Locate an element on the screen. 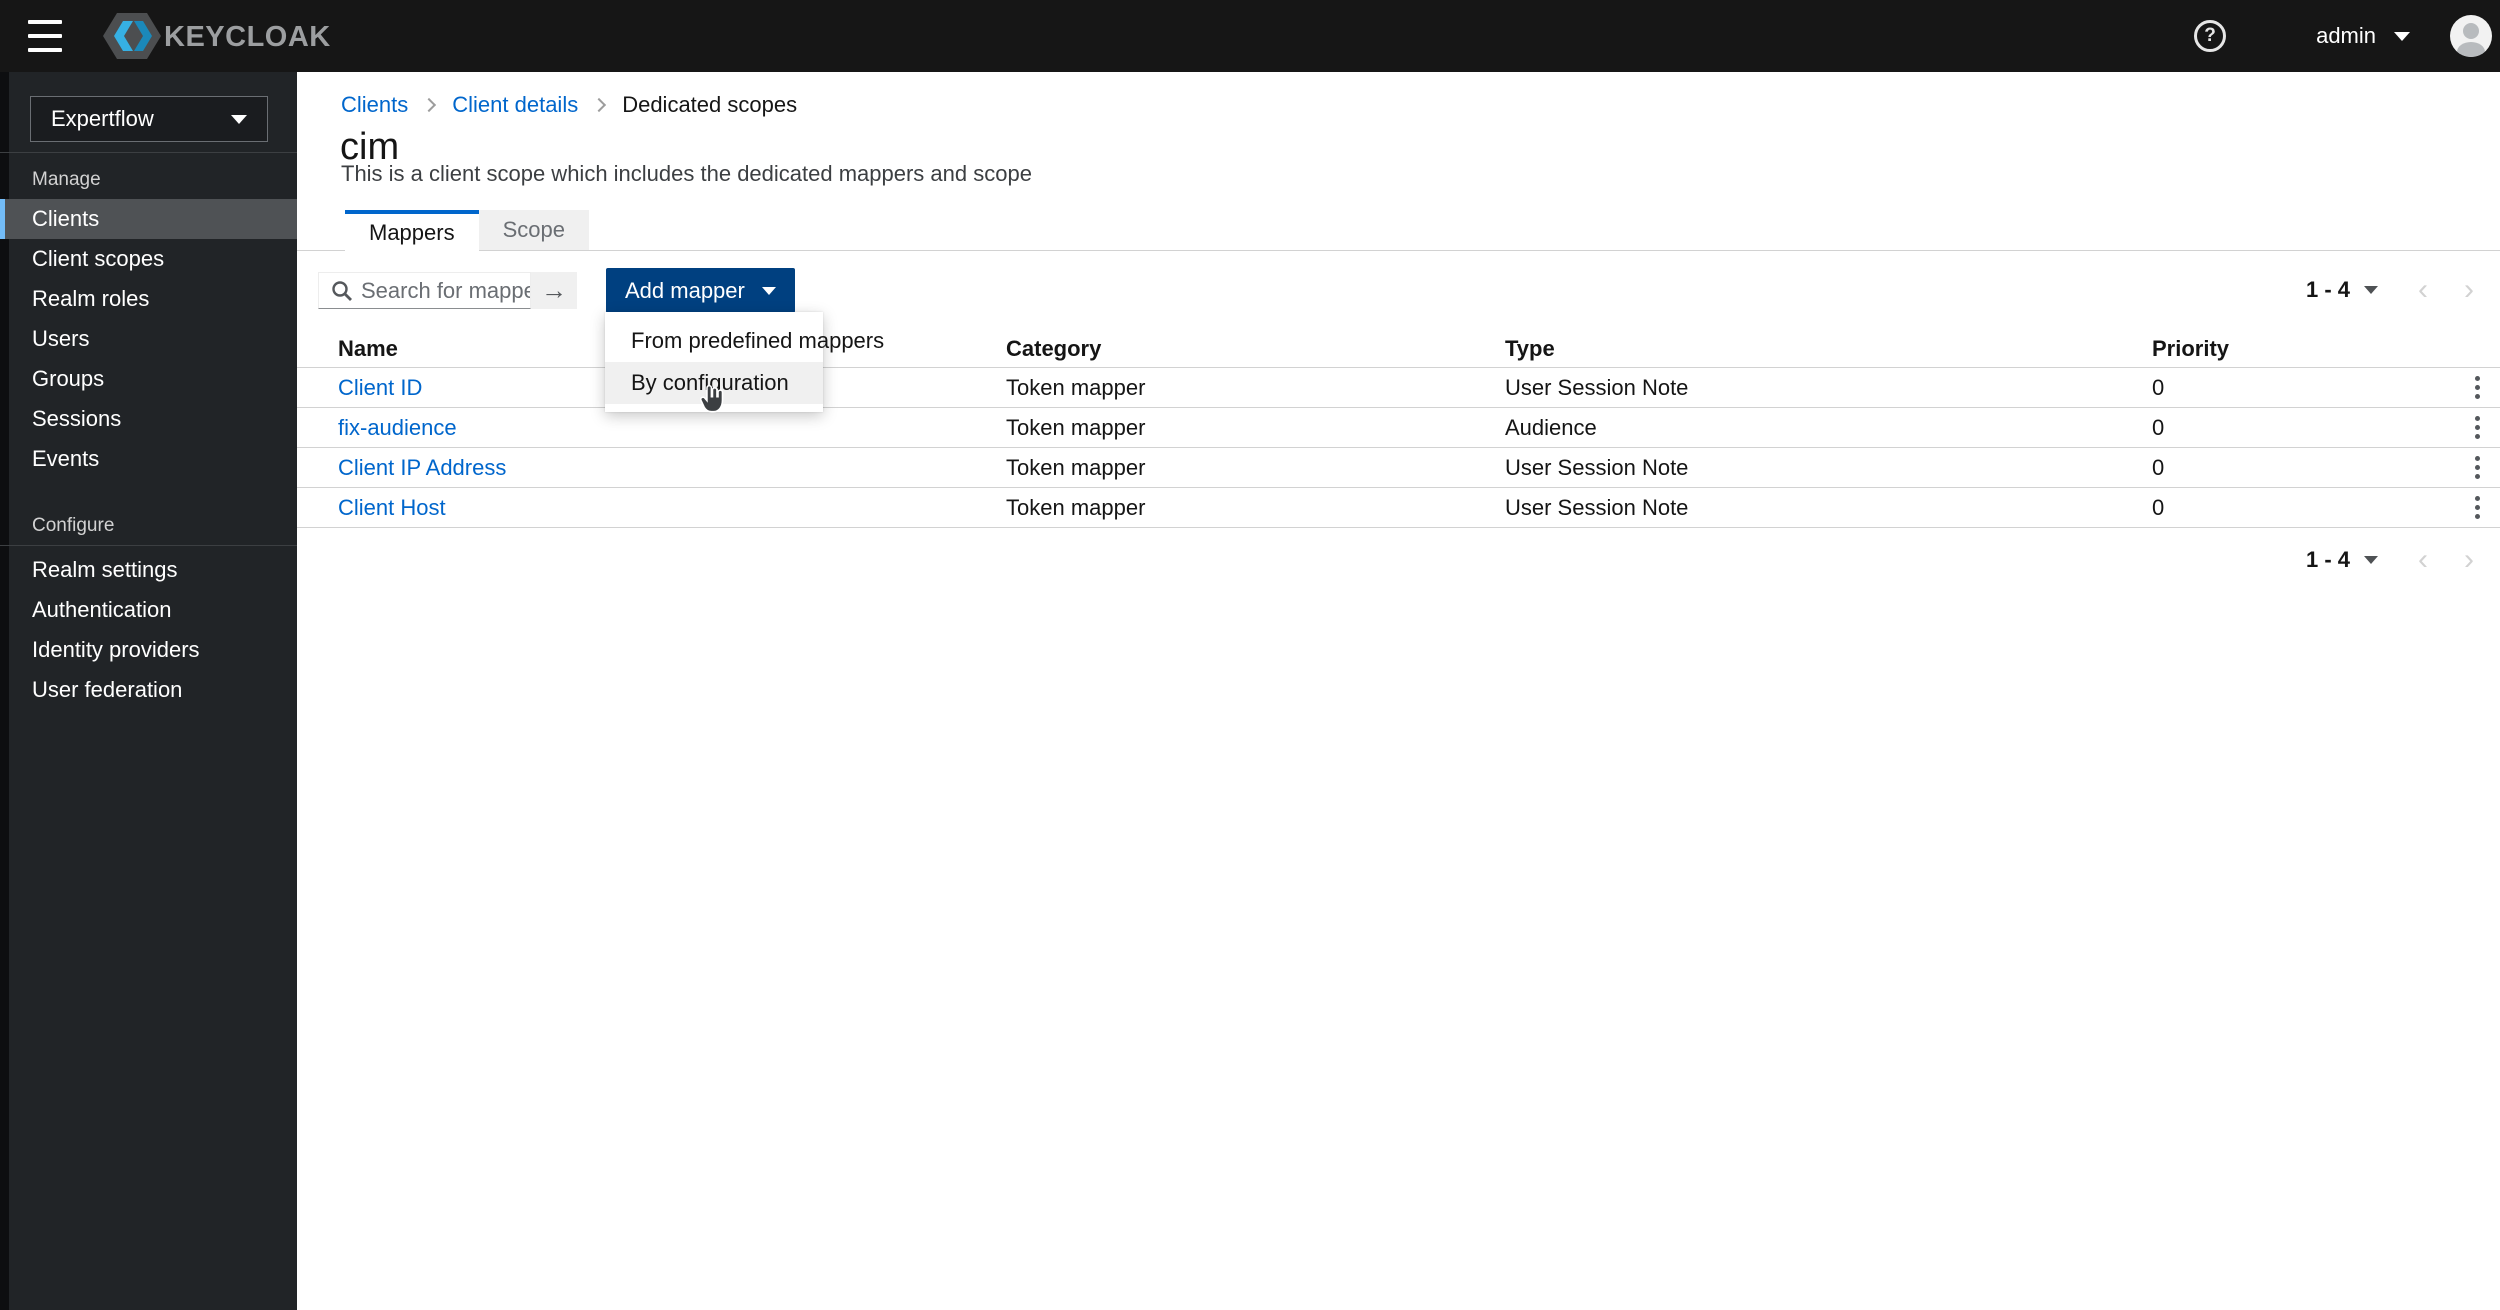 The width and height of the screenshot is (2500, 1310). username-label: admin is located at coordinates (2346, 35).